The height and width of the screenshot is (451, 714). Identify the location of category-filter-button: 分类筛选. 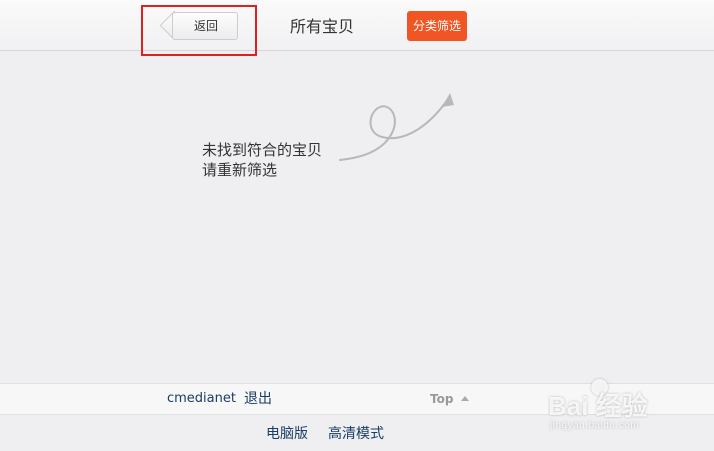
(437, 26).